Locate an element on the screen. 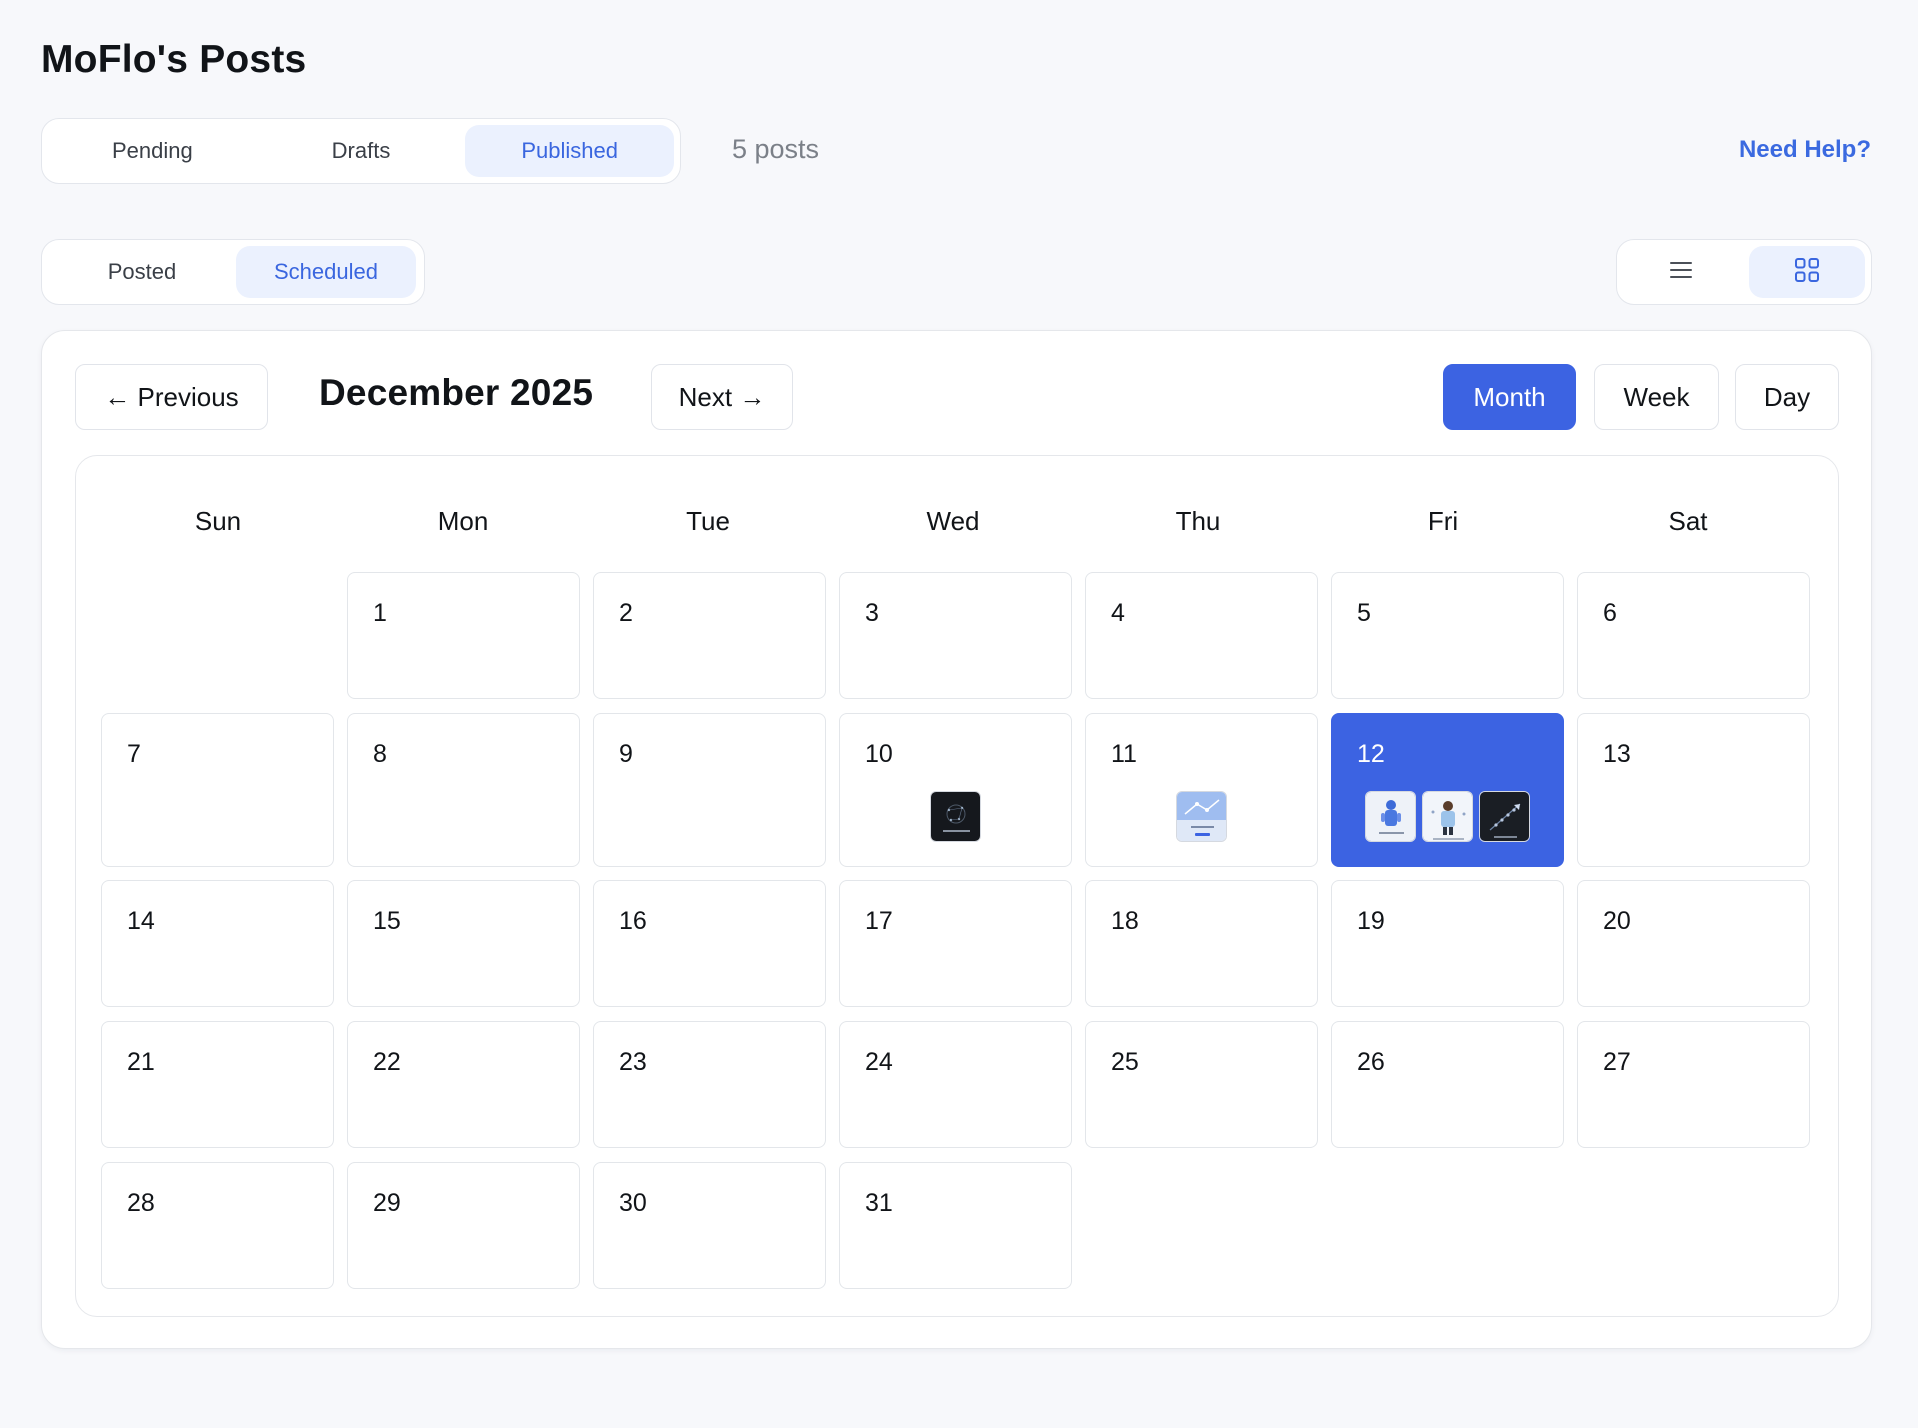  tab-pending: Pending is located at coordinates (152, 151).